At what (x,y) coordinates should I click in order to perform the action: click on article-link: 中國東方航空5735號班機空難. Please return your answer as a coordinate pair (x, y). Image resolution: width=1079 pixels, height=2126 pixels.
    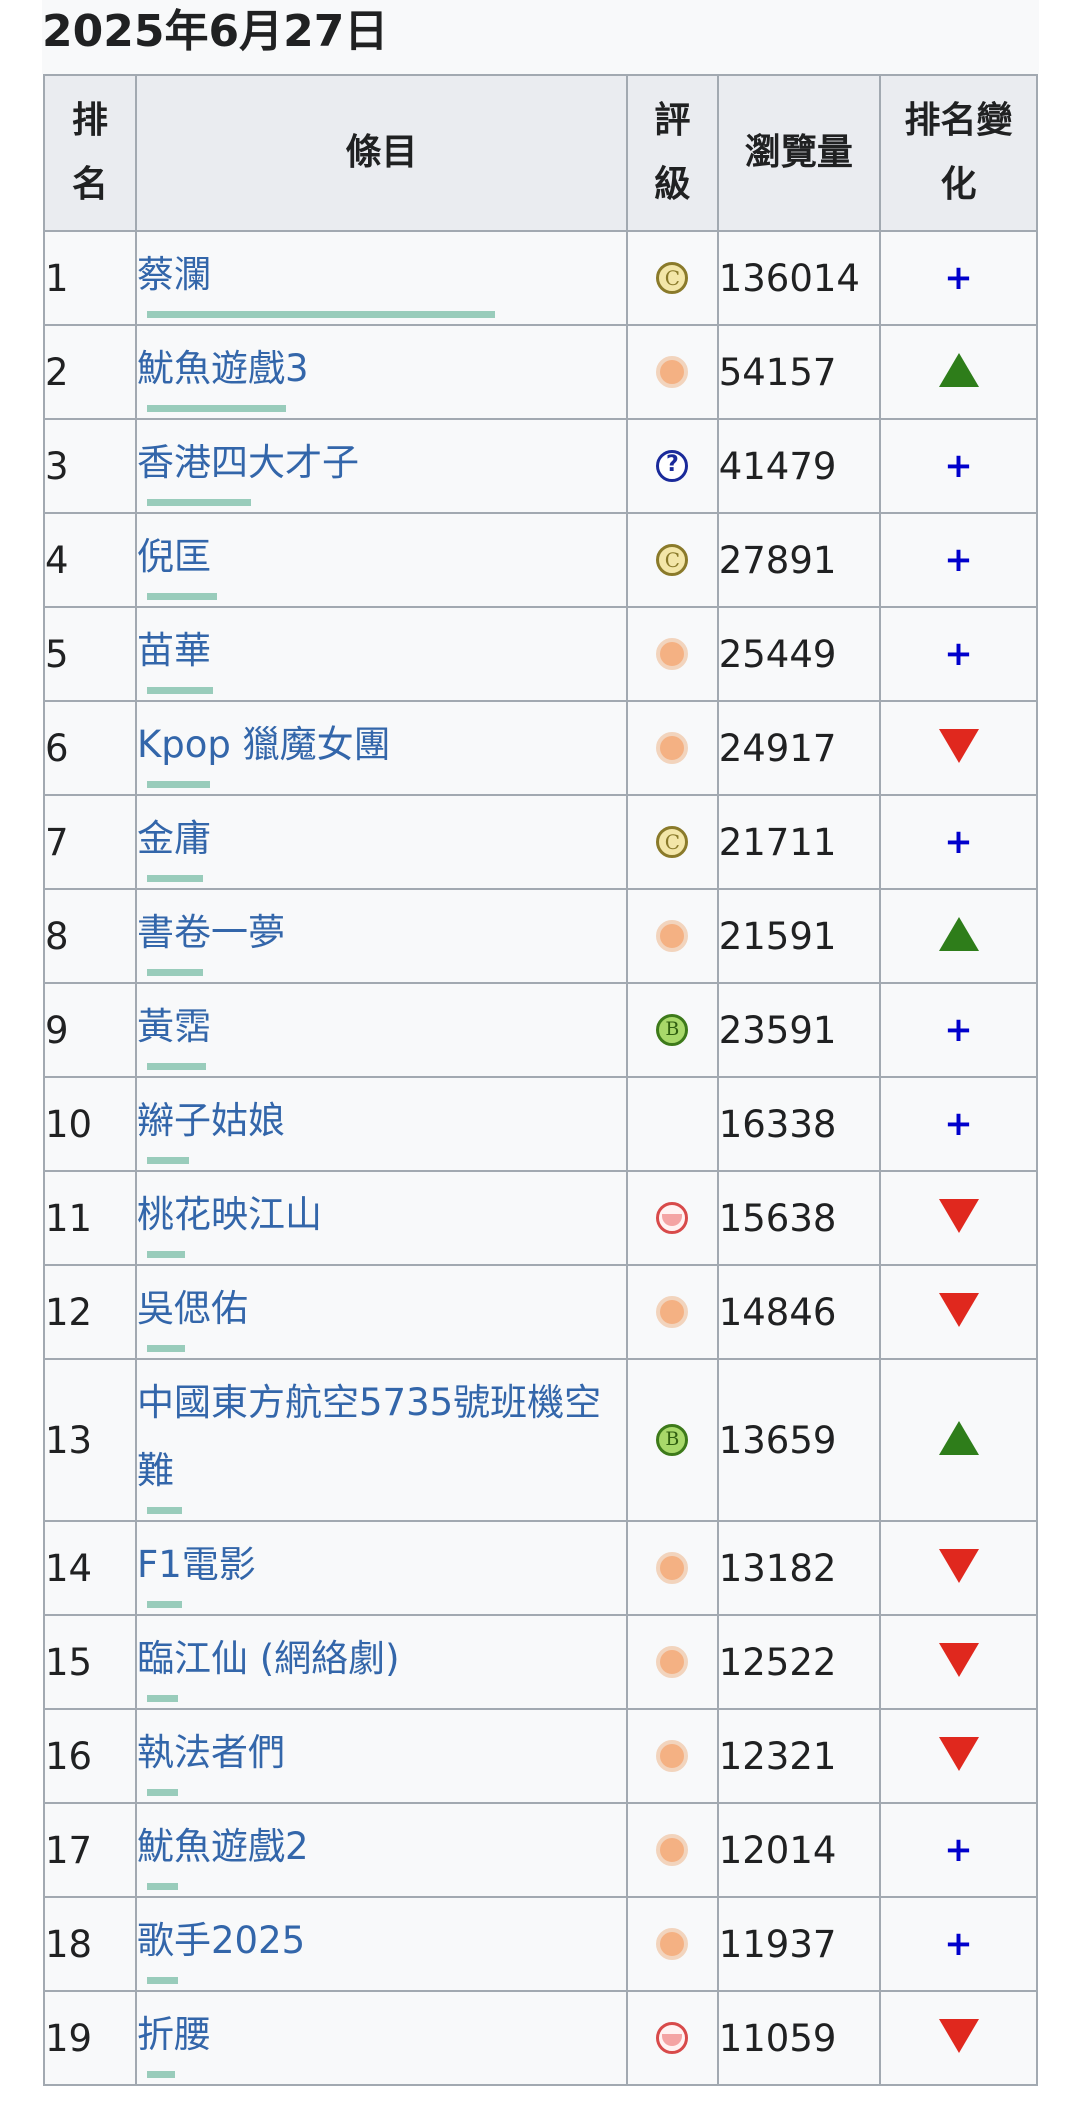
    Looking at the image, I should click on (381, 1440).